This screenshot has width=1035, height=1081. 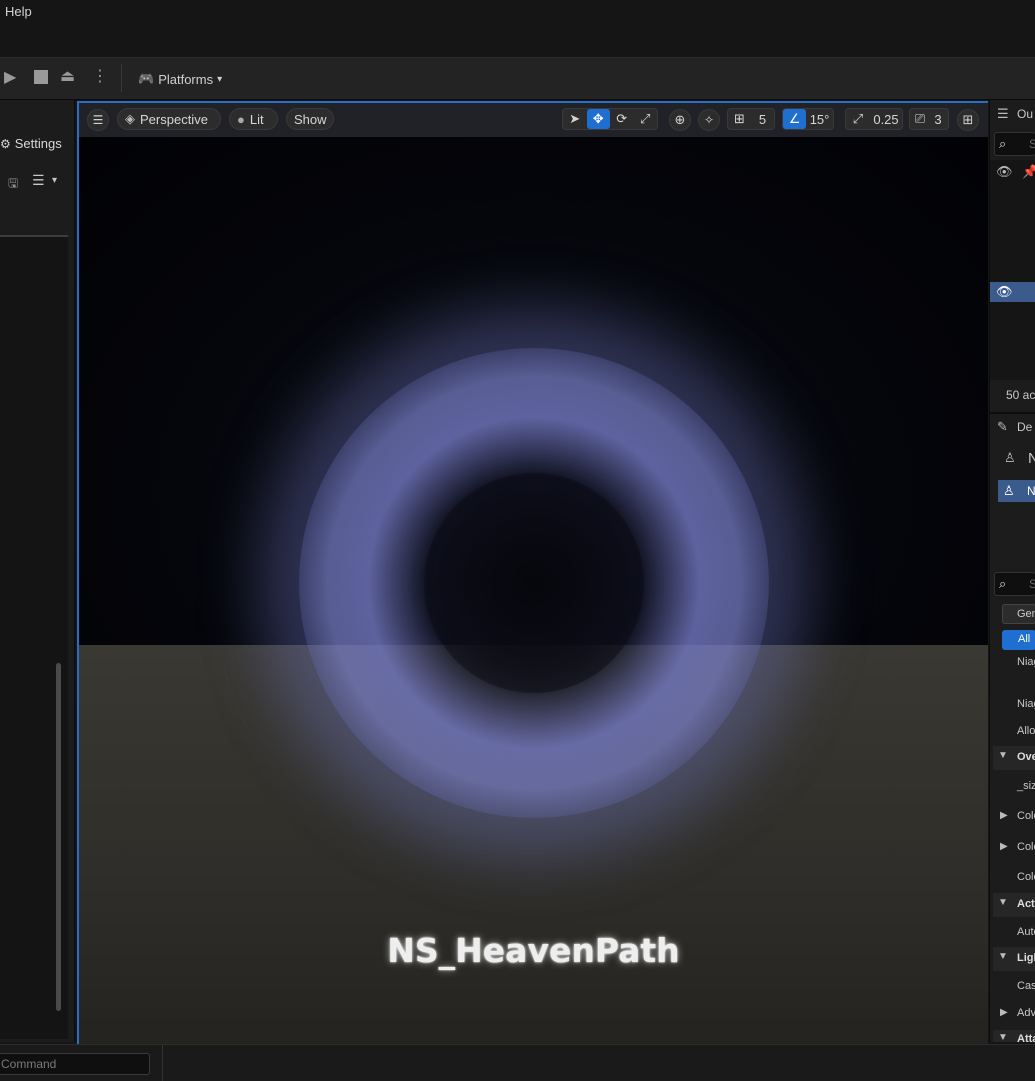 I want to click on details-row: _siz, so click(x=1026, y=786).